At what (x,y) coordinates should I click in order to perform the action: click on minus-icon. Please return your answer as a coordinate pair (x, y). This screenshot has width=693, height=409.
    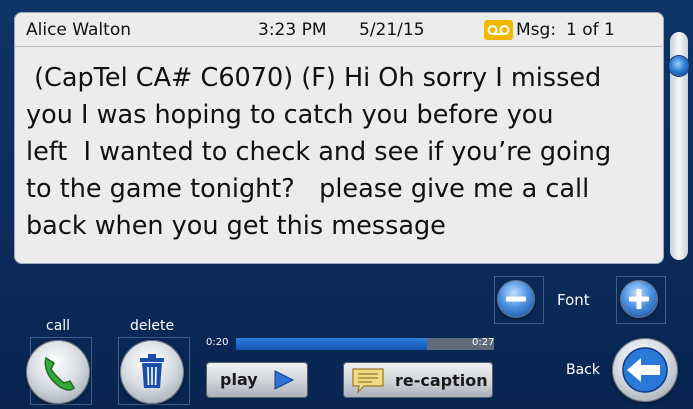
    Looking at the image, I should click on (516, 299).